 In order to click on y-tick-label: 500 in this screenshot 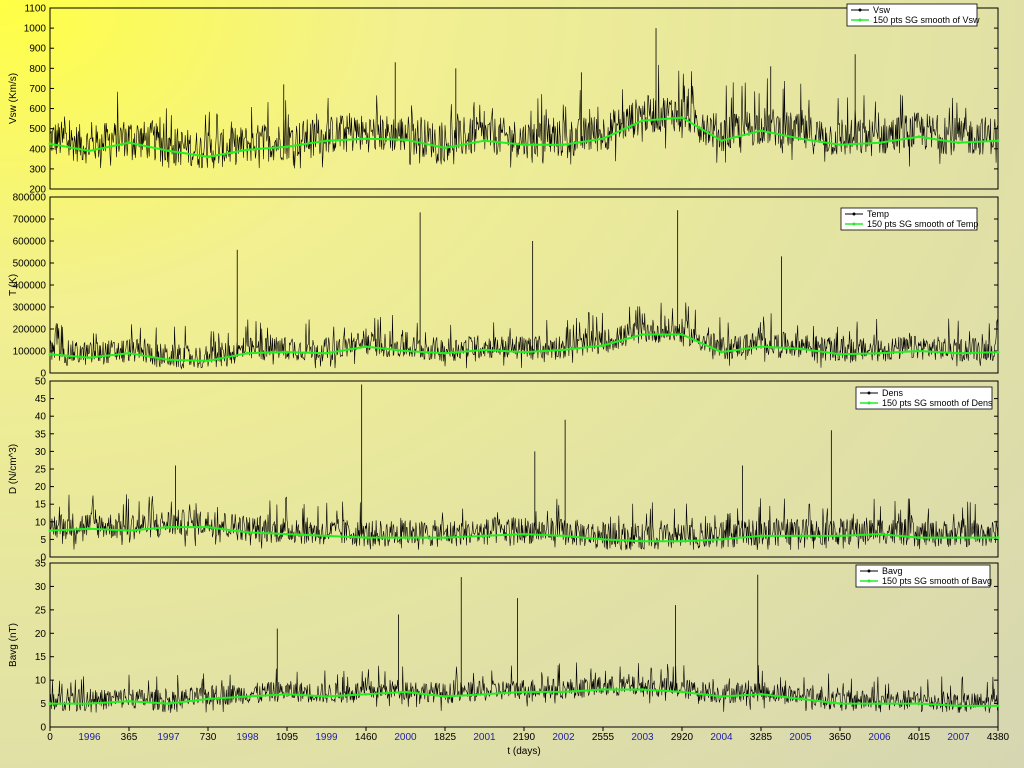, I will do `click(37, 129)`.